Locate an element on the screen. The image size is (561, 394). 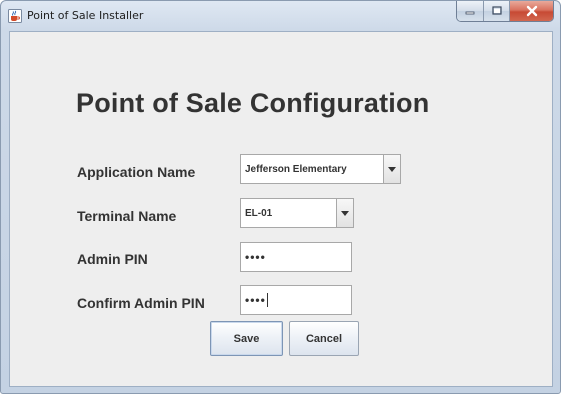
application-name-select: Jefferson Elementary is located at coordinates (320, 169).